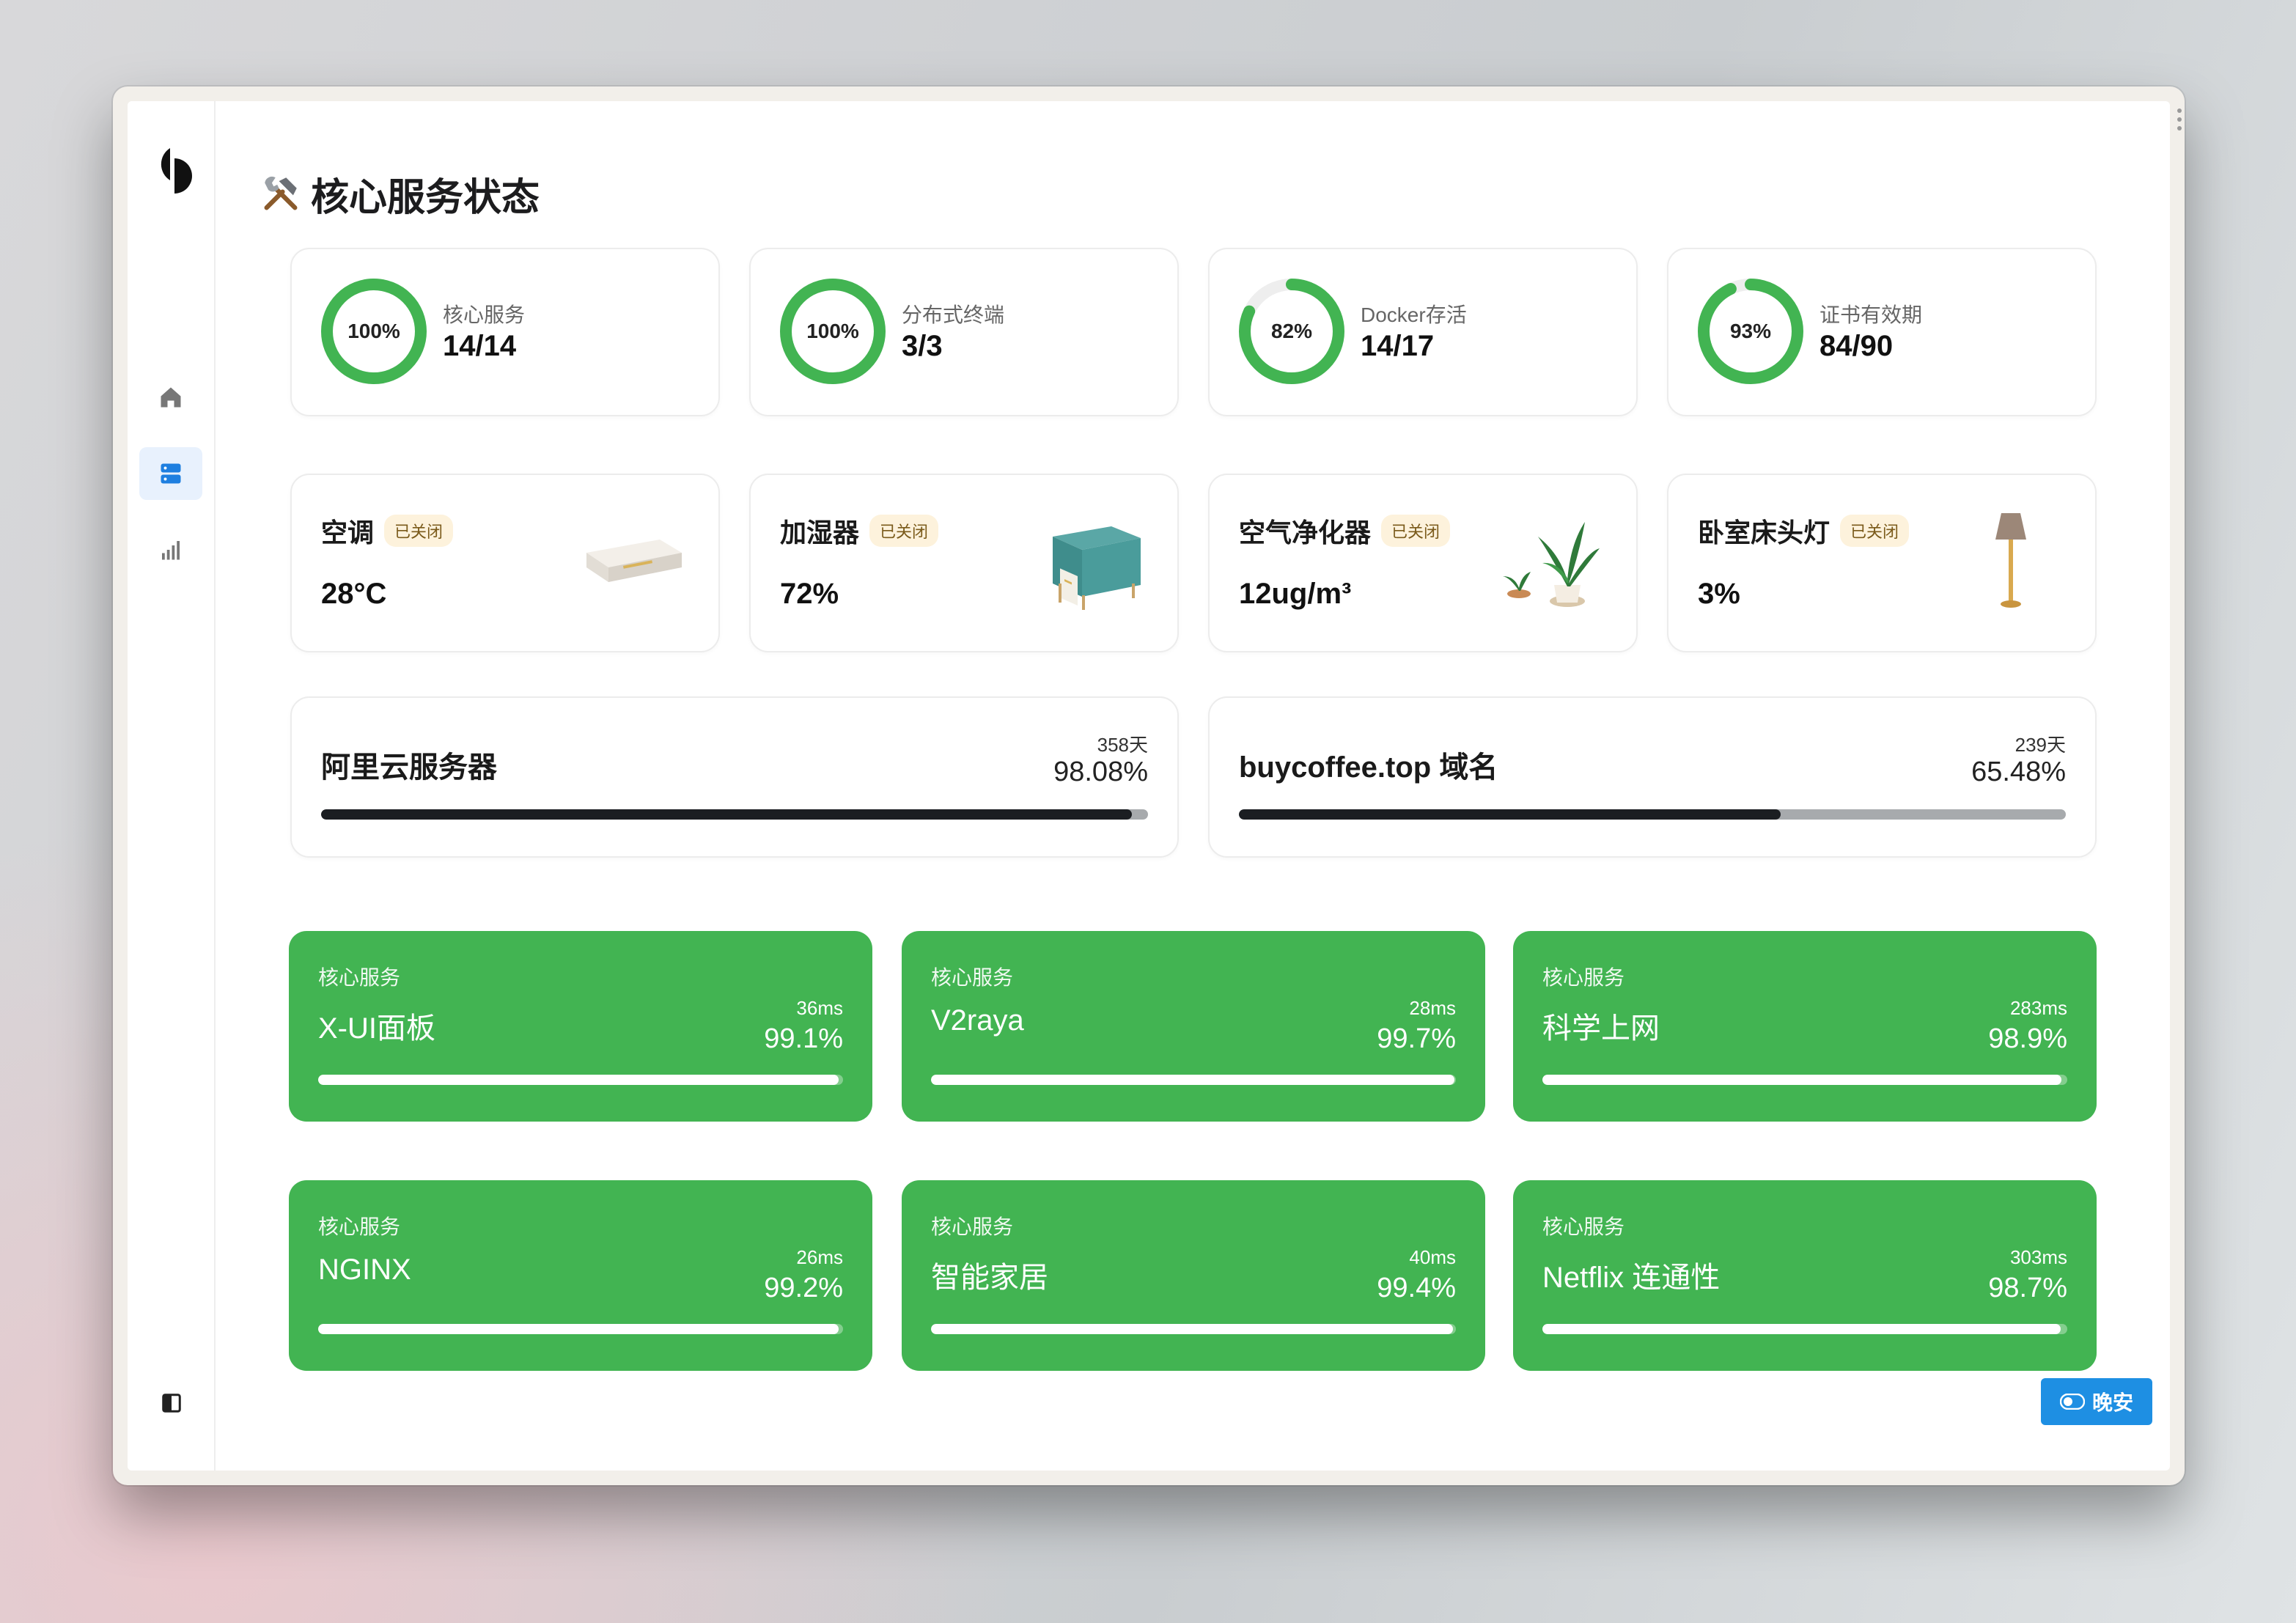 Image resolution: width=2296 pixels, height=1623 pixels. What do you see at coordinates (1291, 331) in the screenshot?
I see `ring-percent: 82%` at bounding box center [1291, 331].